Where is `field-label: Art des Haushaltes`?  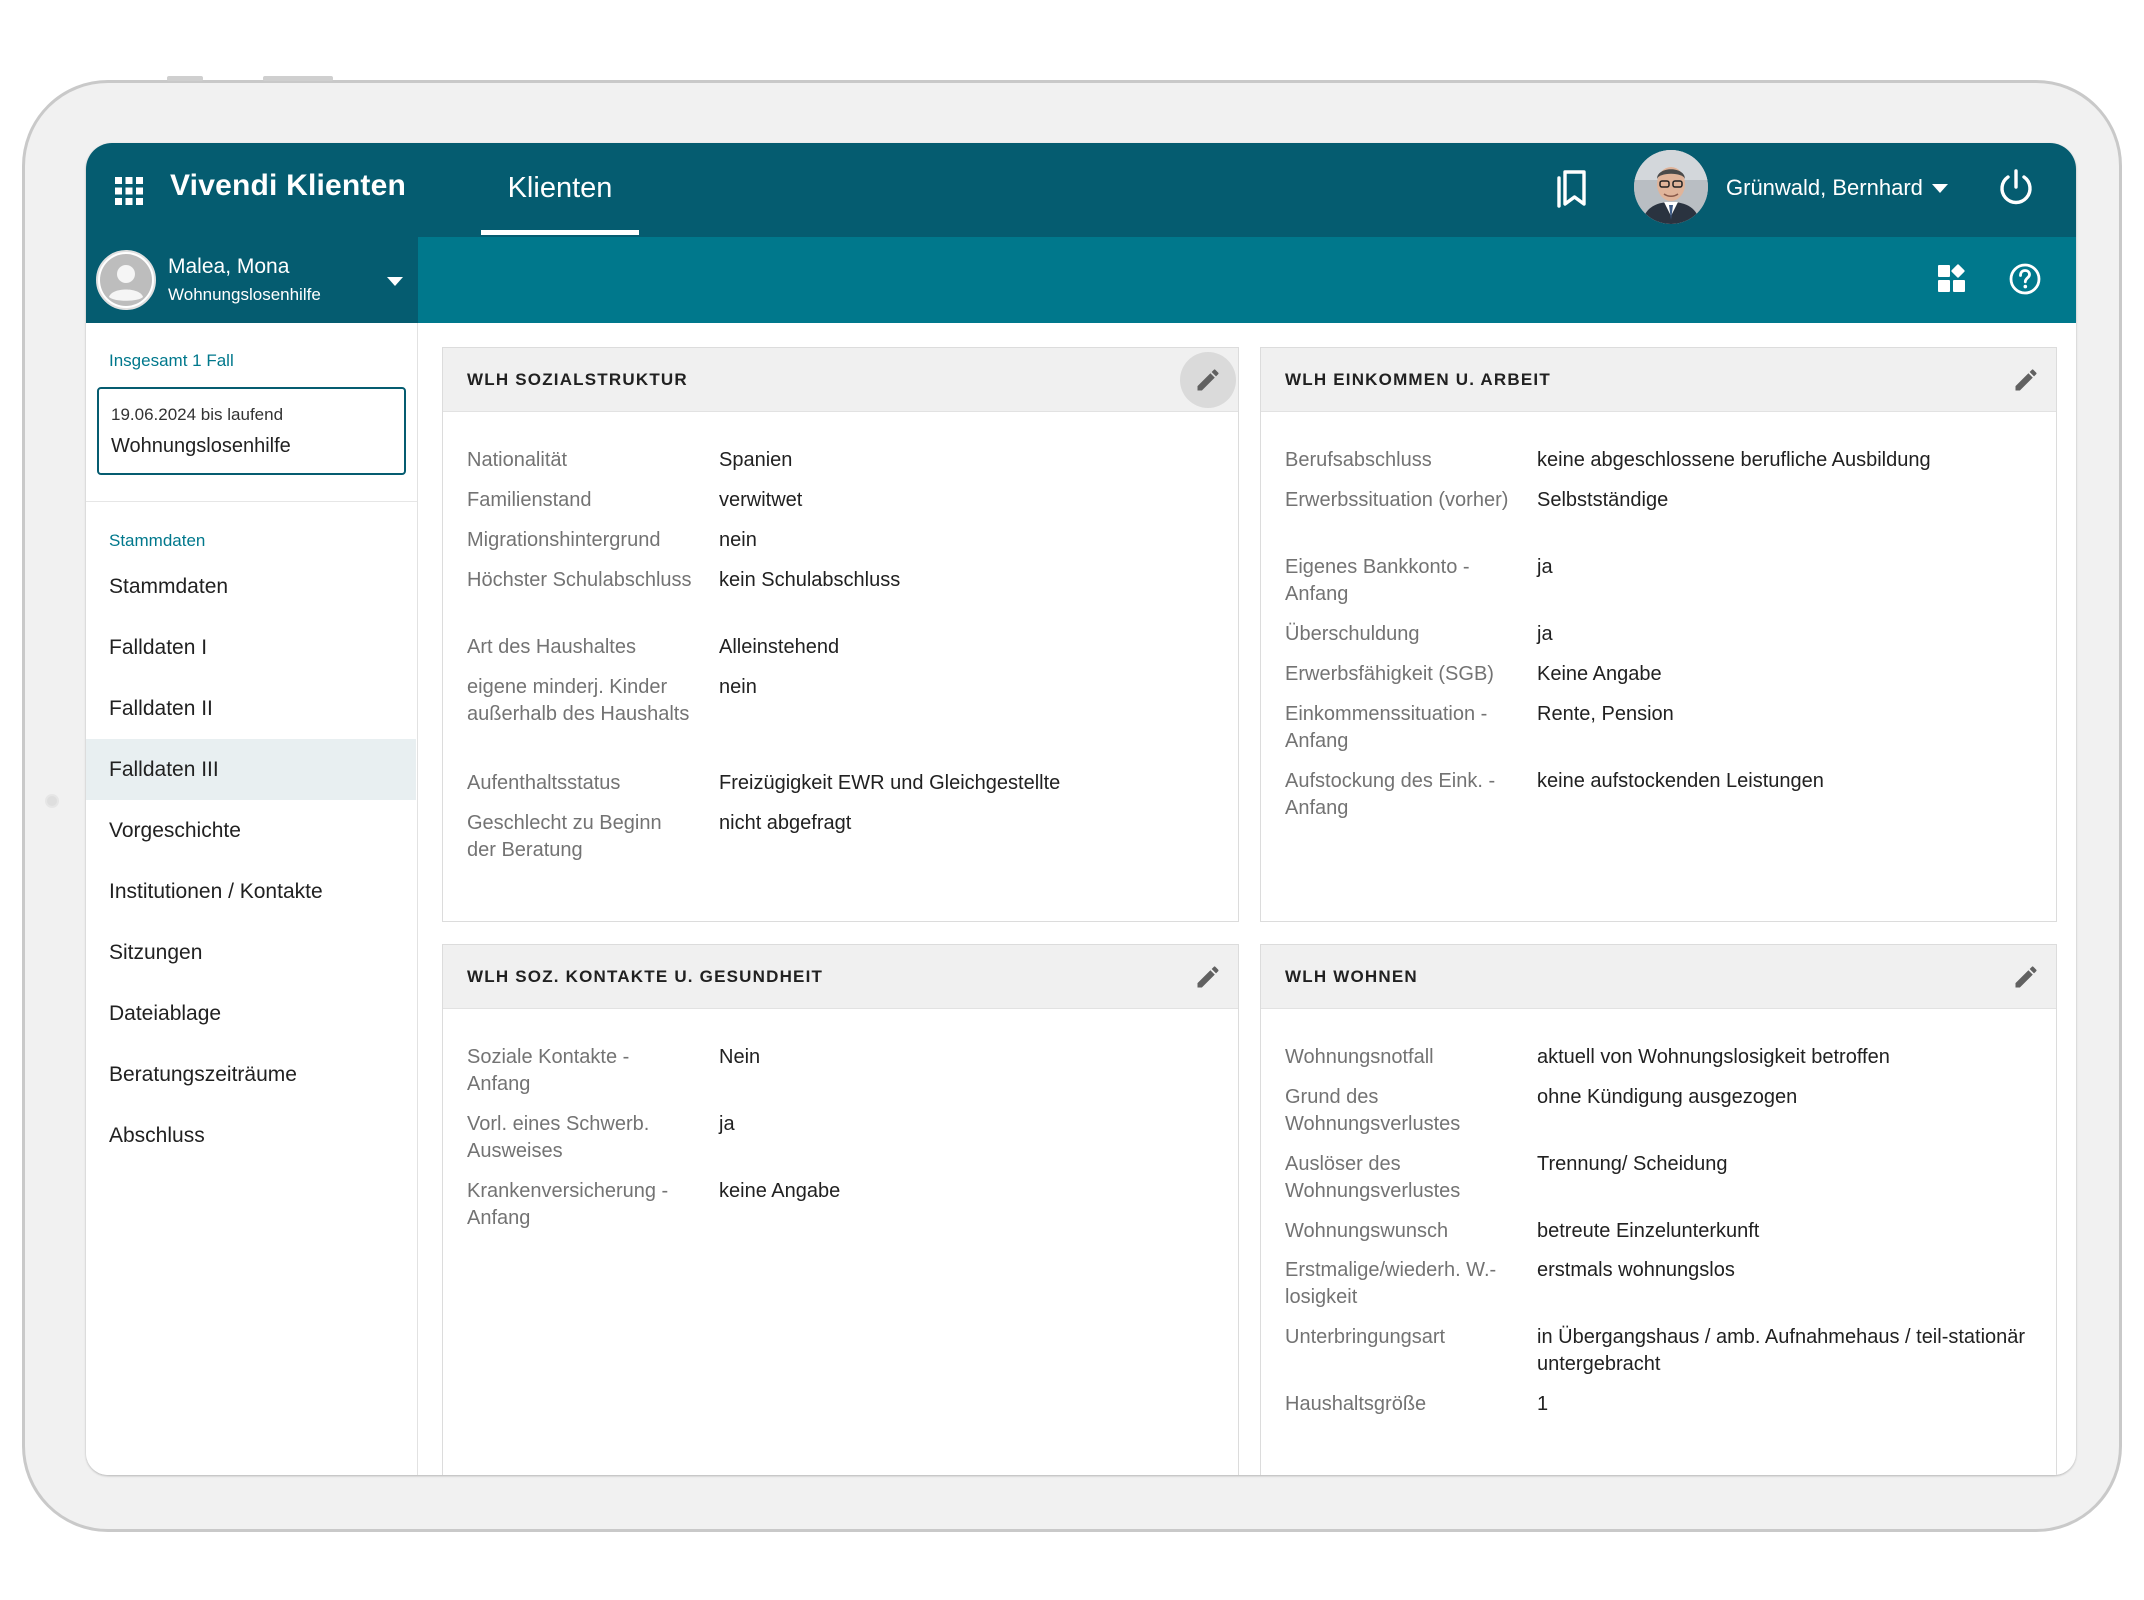
field-label: Art des Haushaltes is located at coordinates (551, 647).